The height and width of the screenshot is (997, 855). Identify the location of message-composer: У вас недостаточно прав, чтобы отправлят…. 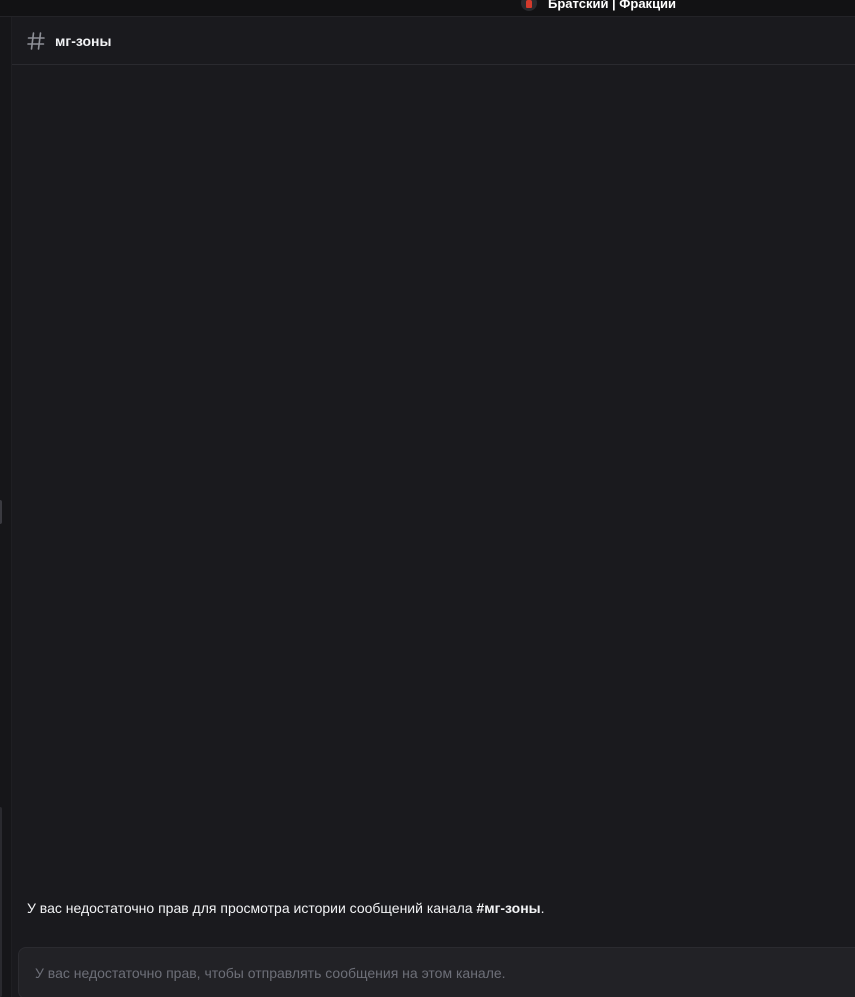
(436, 972).